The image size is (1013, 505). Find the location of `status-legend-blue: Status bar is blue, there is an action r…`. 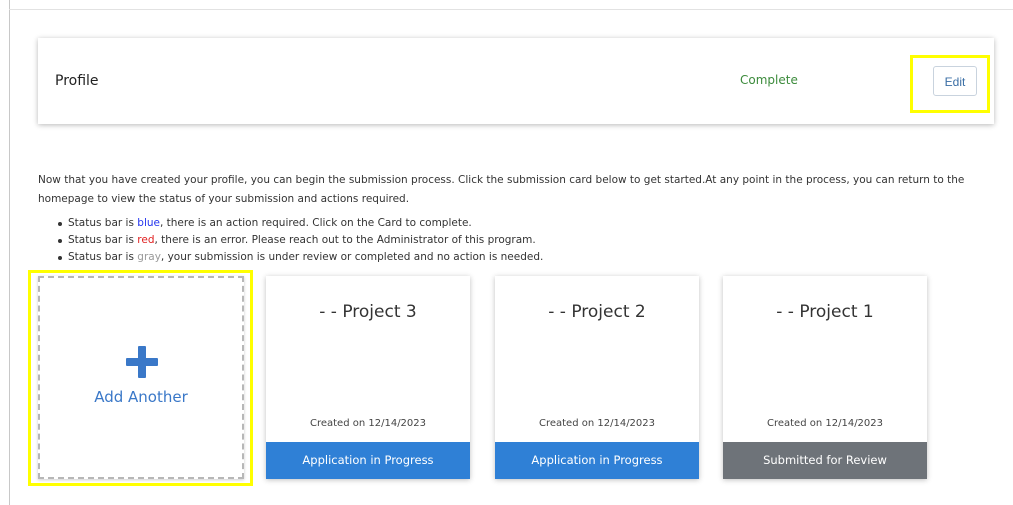

status-legend-blue: Status bar is blue, there is an action r… is located at coordinates (300, 223).